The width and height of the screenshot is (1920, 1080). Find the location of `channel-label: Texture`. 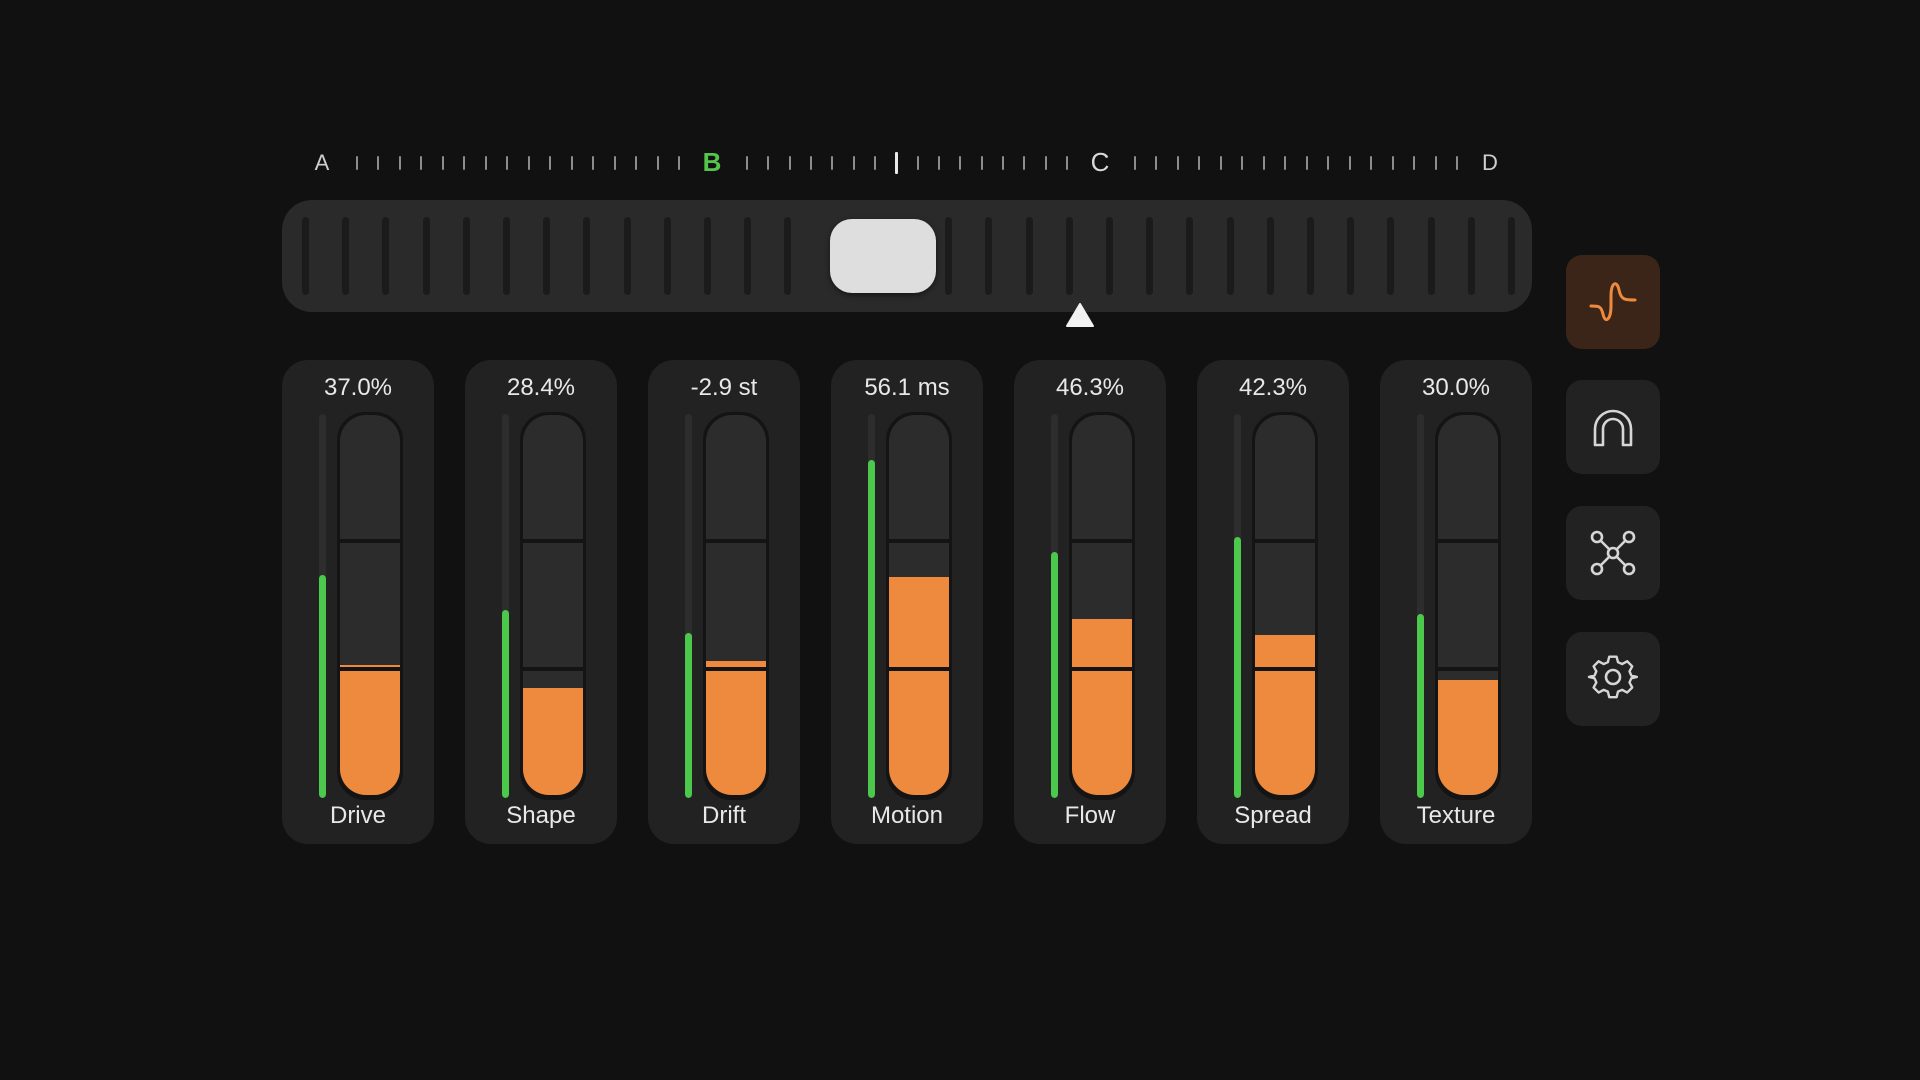

channel-label: Texture is located at coordinates (1456, 815).